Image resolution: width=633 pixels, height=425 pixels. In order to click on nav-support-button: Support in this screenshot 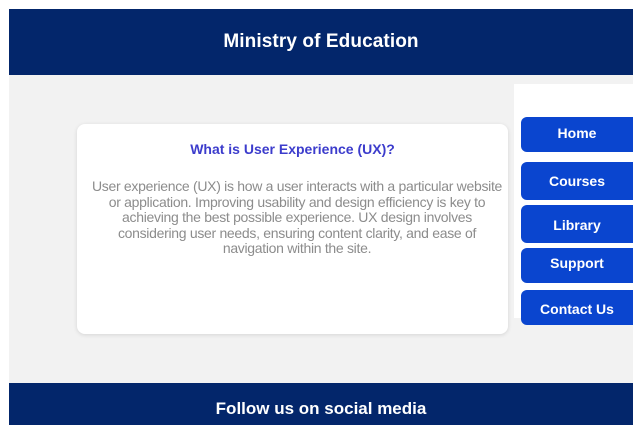, I will do `click(577, 265)`.